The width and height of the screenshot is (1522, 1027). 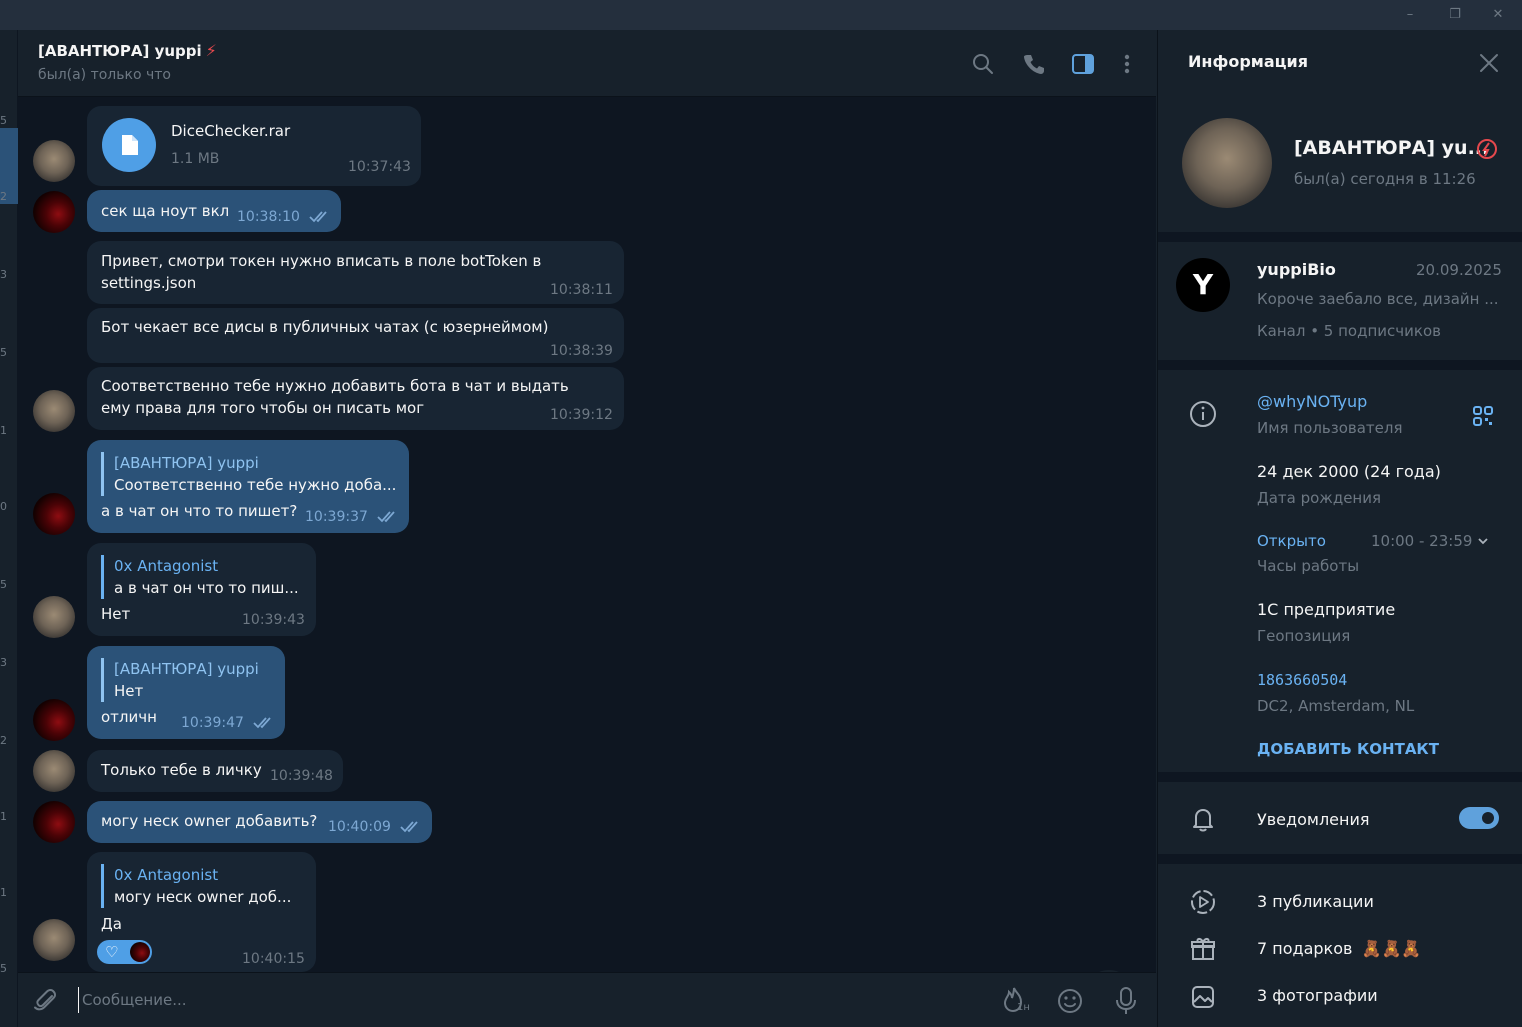 What do you see at coordinates (254, 146) in the screenshot?
I see `file-message: DiceChecker.rar 1.1 MB 10:37:43` at bounding box center [254, 146].